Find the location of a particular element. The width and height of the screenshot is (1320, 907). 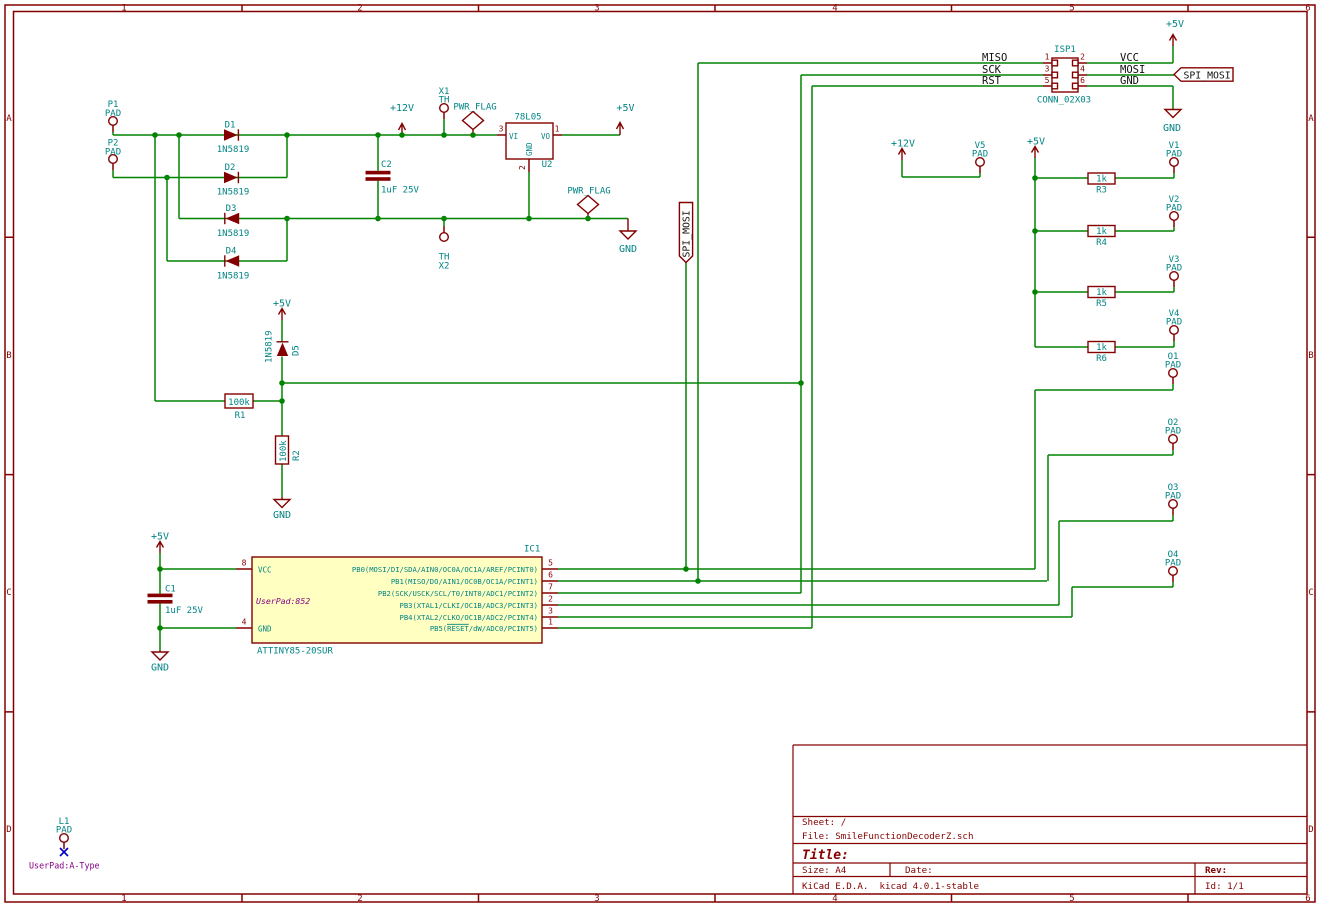

component-d2: D2 1N5819 is located at coordinates (233, 180).